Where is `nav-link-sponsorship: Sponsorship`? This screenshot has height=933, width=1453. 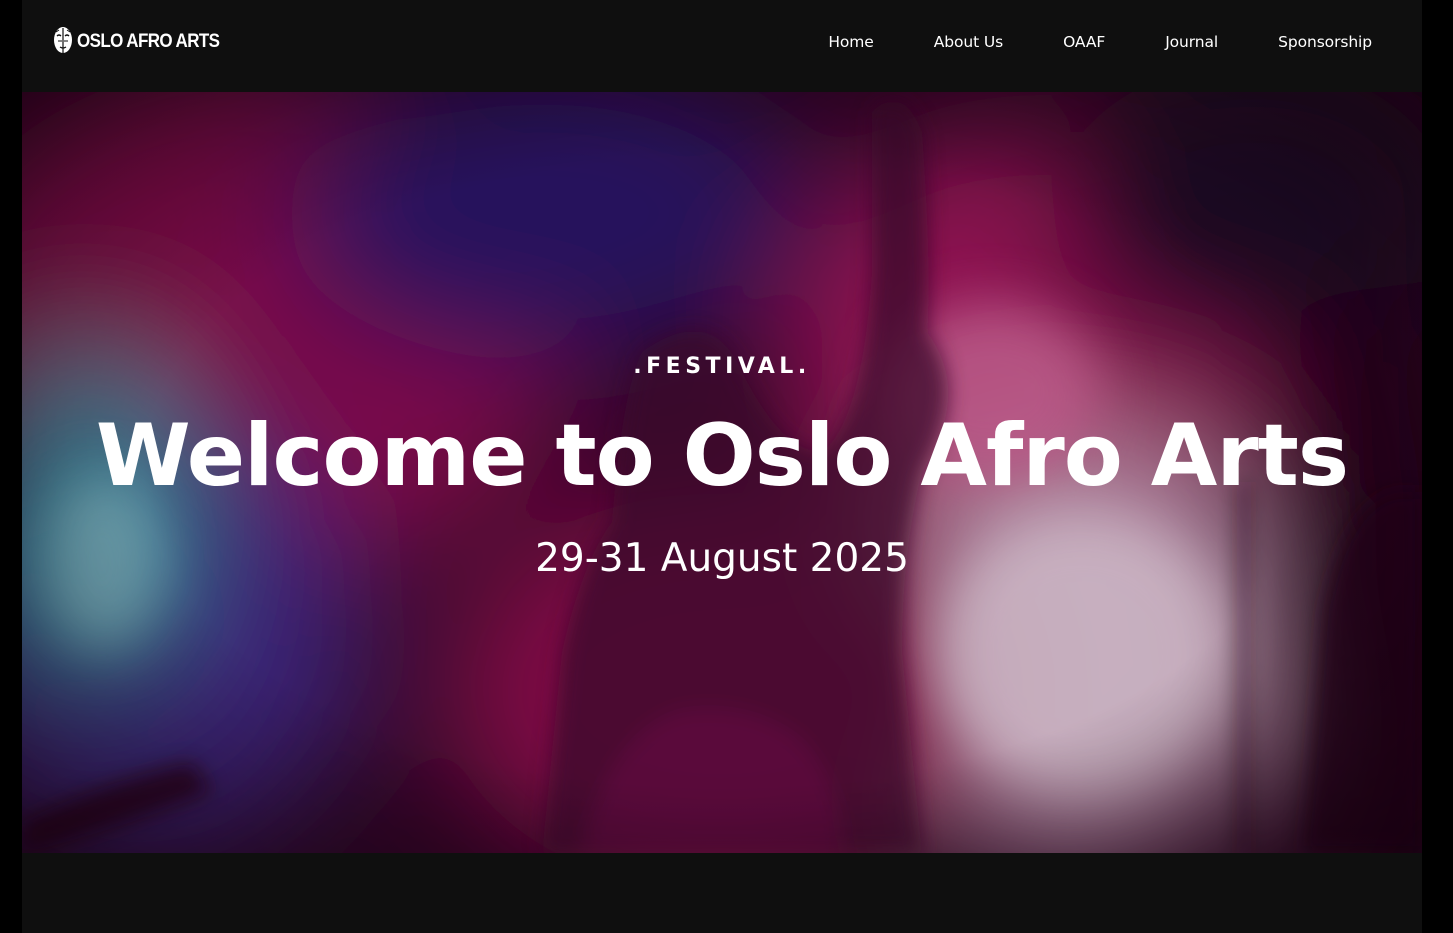 nav-link-sponsorship: Sponsorship is located at coordinates (1325, 42).